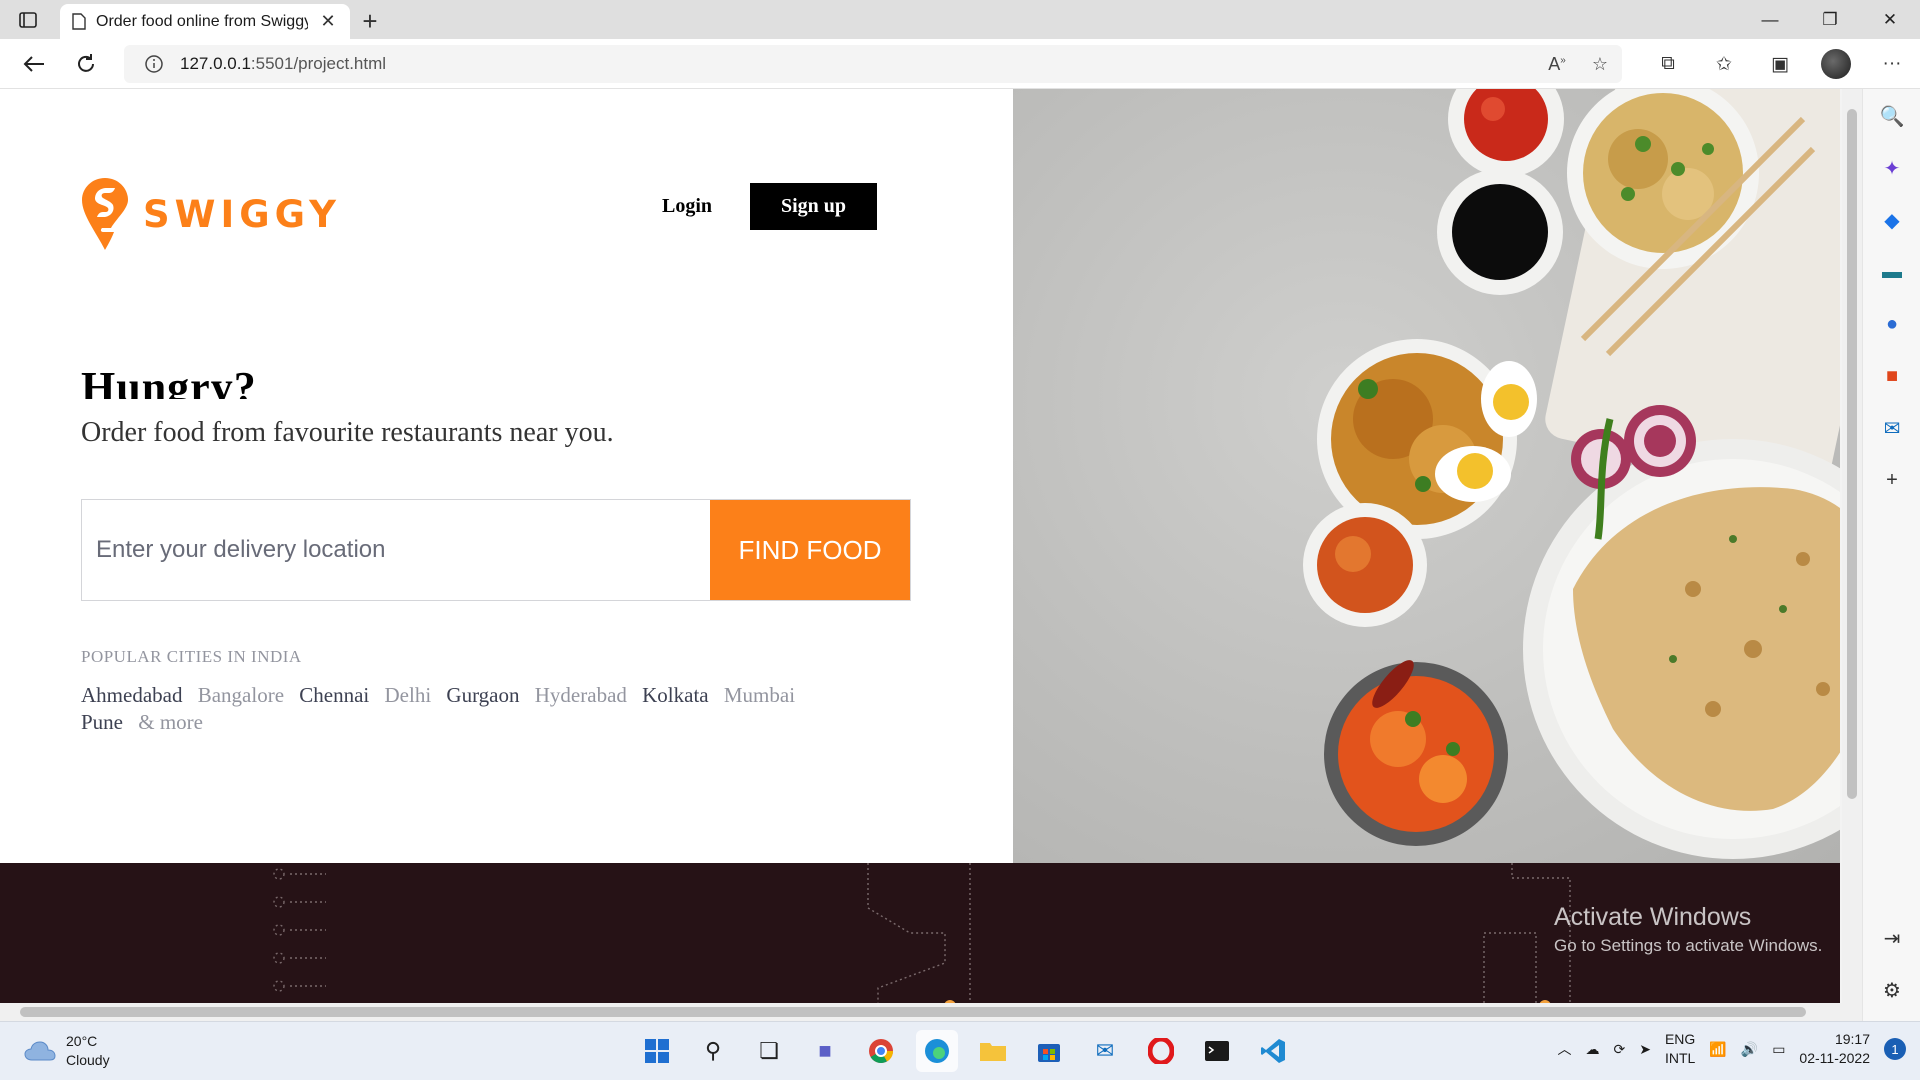 The width and height of the screenshot is (1920, 1080). Describe the element at coordinates (1724, 64) in the screenshot. I see `favorites-icon: ✩` at that location.